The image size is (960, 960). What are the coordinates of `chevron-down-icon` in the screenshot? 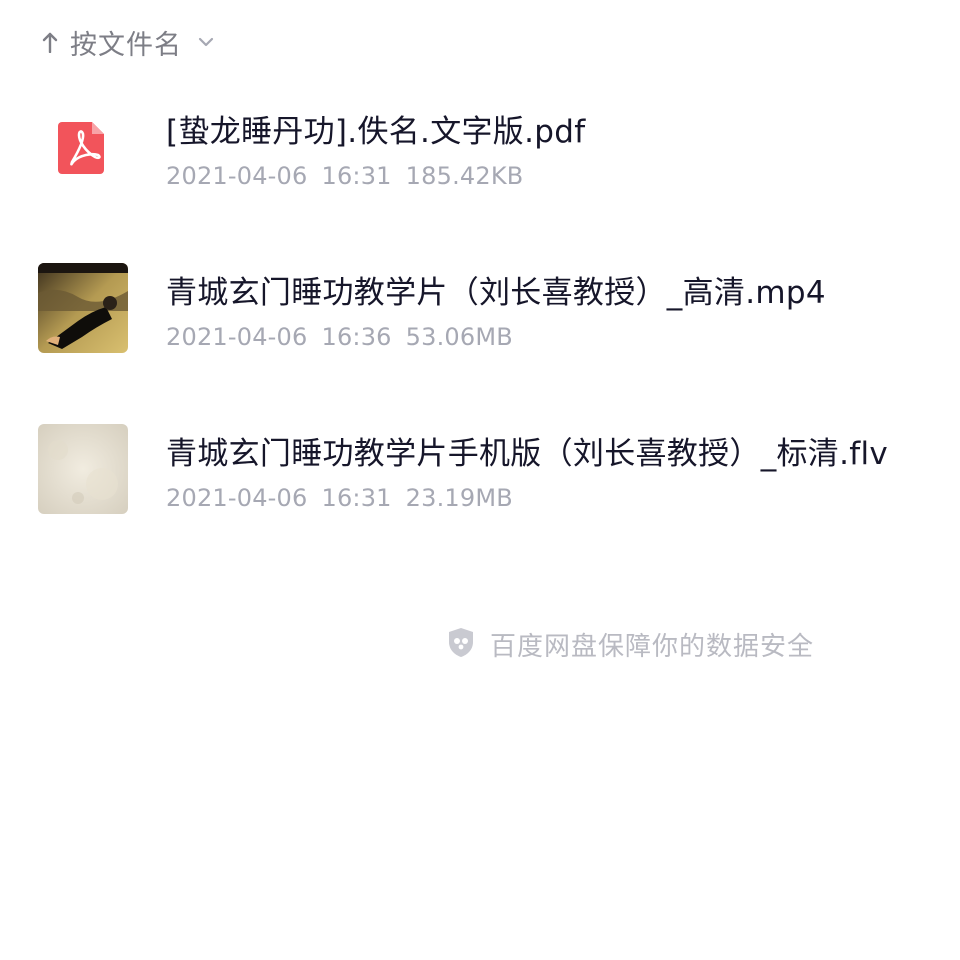 It's located at (206, 42).